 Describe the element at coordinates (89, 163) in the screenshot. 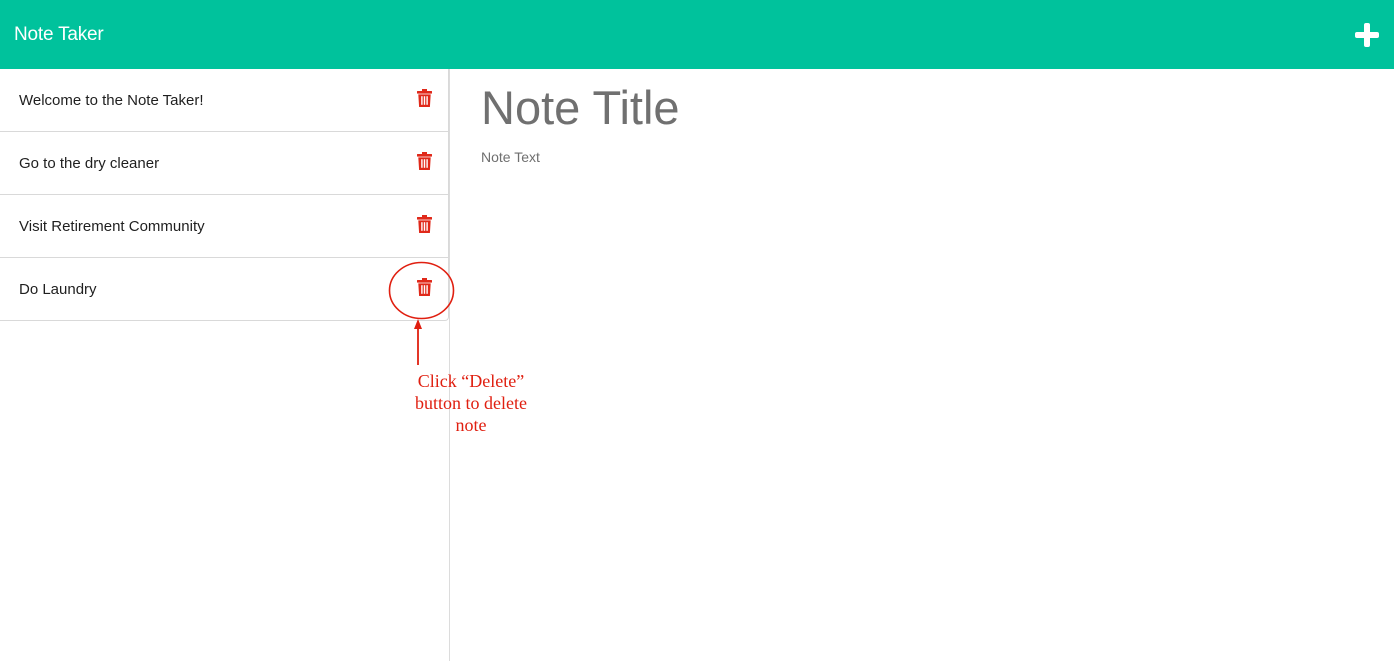

I see `note-title: Go to the dry cleaner` at that location.